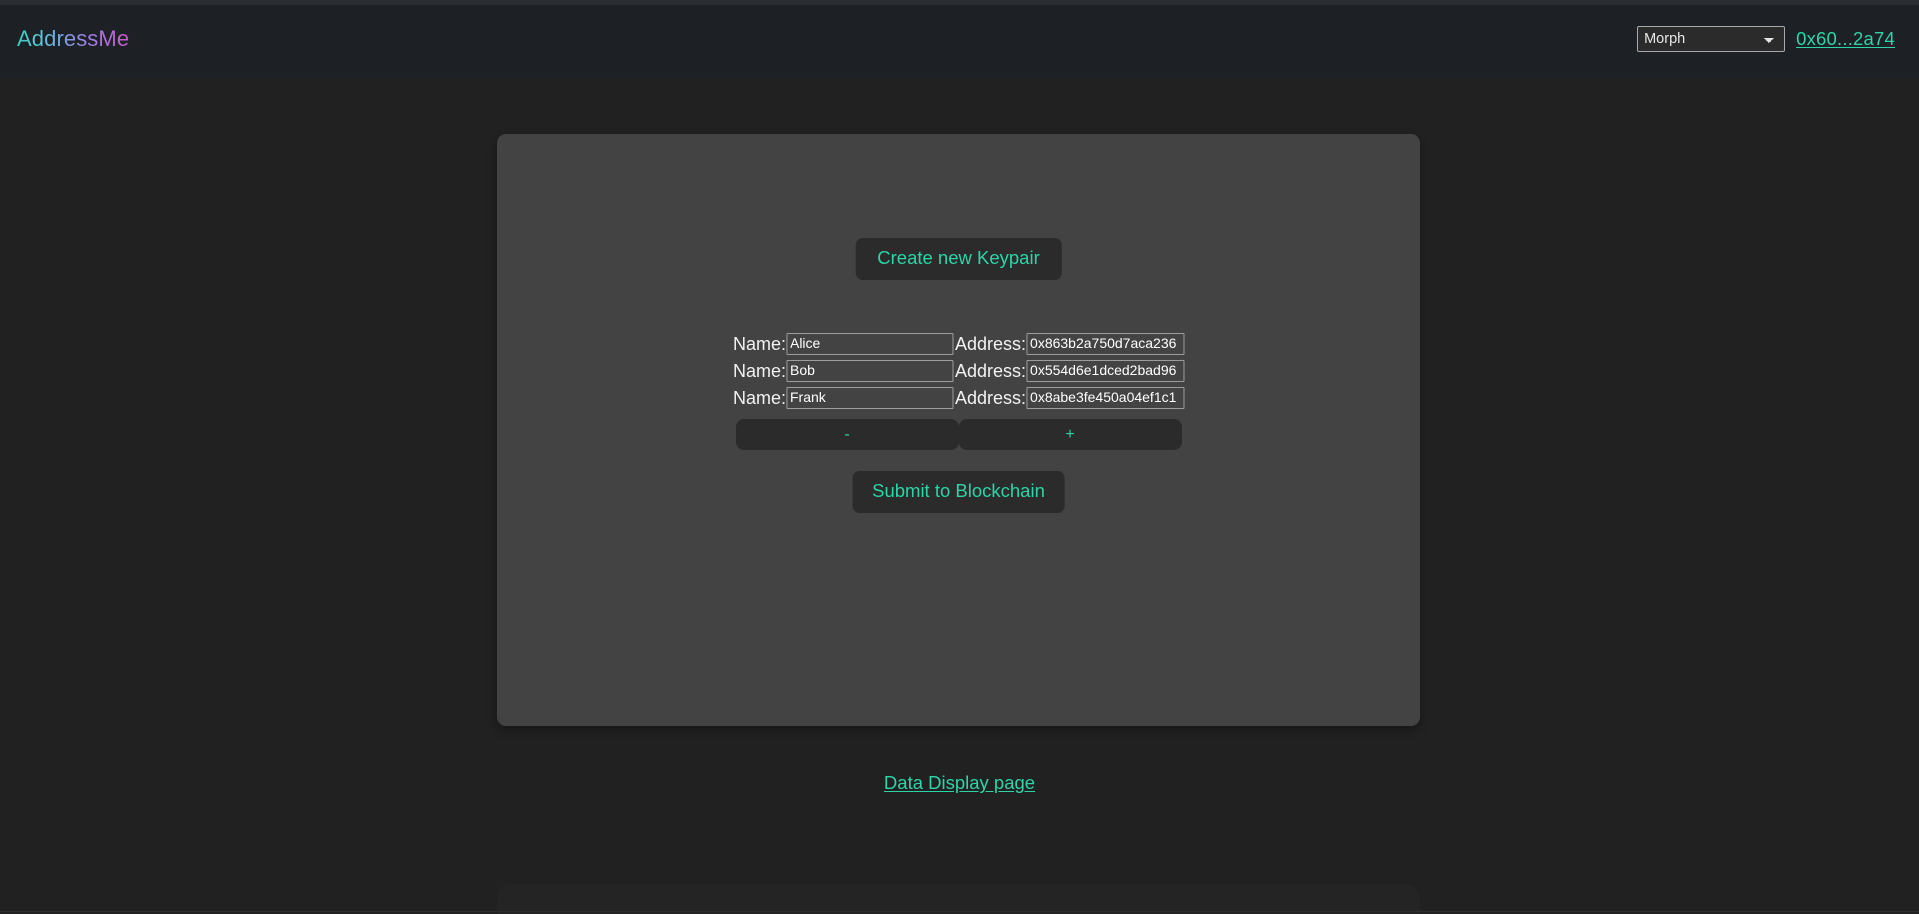 The height and width of the screenshot is (914, 1919). I want to click on remove-row-button: -, so click(847, 434).